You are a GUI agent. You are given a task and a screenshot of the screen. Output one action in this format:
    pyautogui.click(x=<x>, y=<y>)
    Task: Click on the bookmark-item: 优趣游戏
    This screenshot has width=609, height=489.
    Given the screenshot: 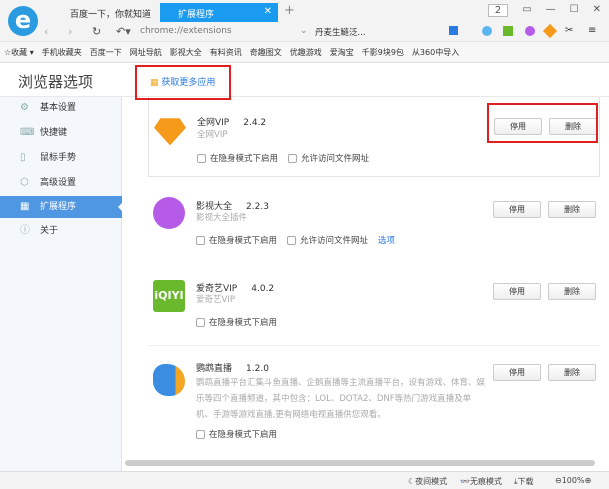 What is the action you would take?
    pyautogui.click(x=306, y=52)
    